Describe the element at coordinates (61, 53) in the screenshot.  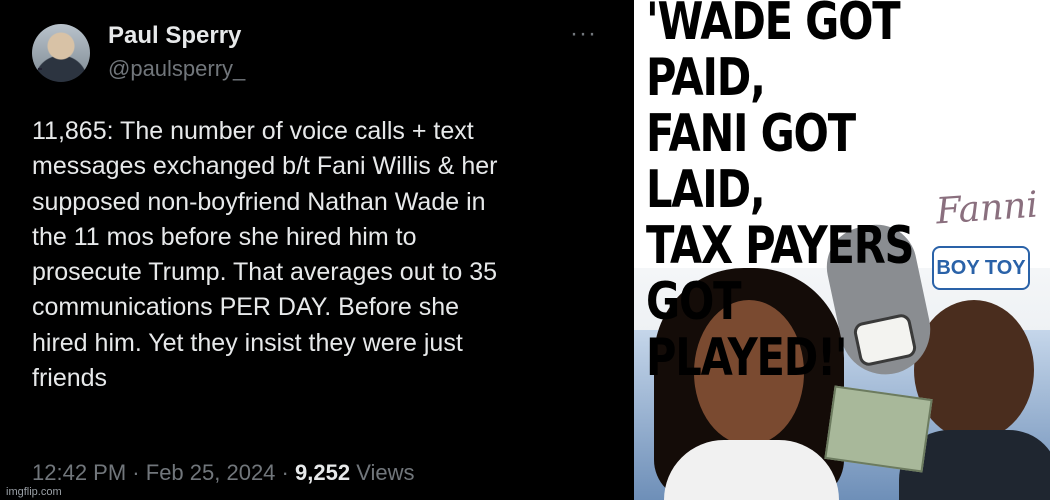
I see `avatar` at that location.